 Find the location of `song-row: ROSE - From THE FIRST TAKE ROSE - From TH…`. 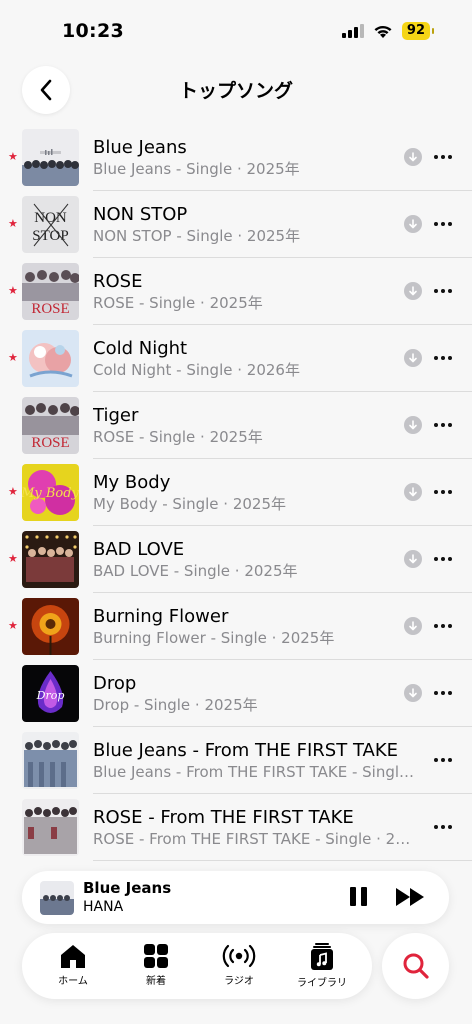

song-row: ROSE - From THE FIRST TAKE ROSE - From TH… is located at coordinates (236, 827).